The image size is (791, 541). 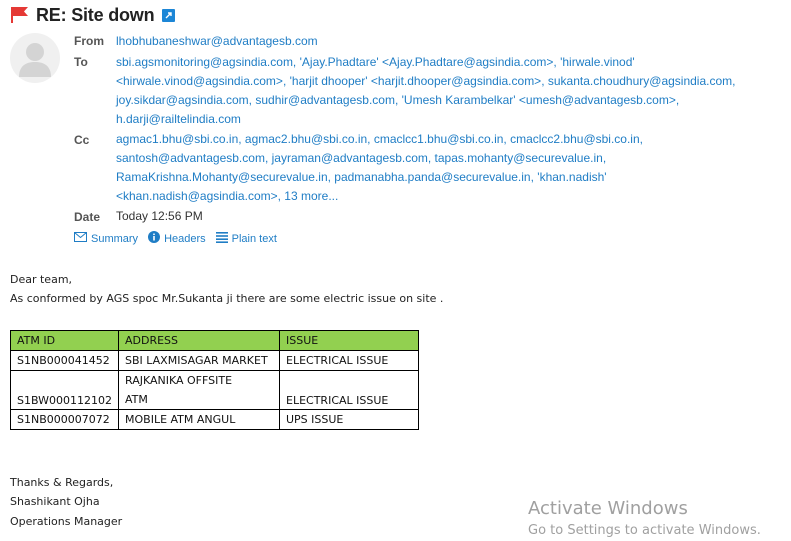 I want to click on open-in-new-window-icon, so click(x=169, y=15).